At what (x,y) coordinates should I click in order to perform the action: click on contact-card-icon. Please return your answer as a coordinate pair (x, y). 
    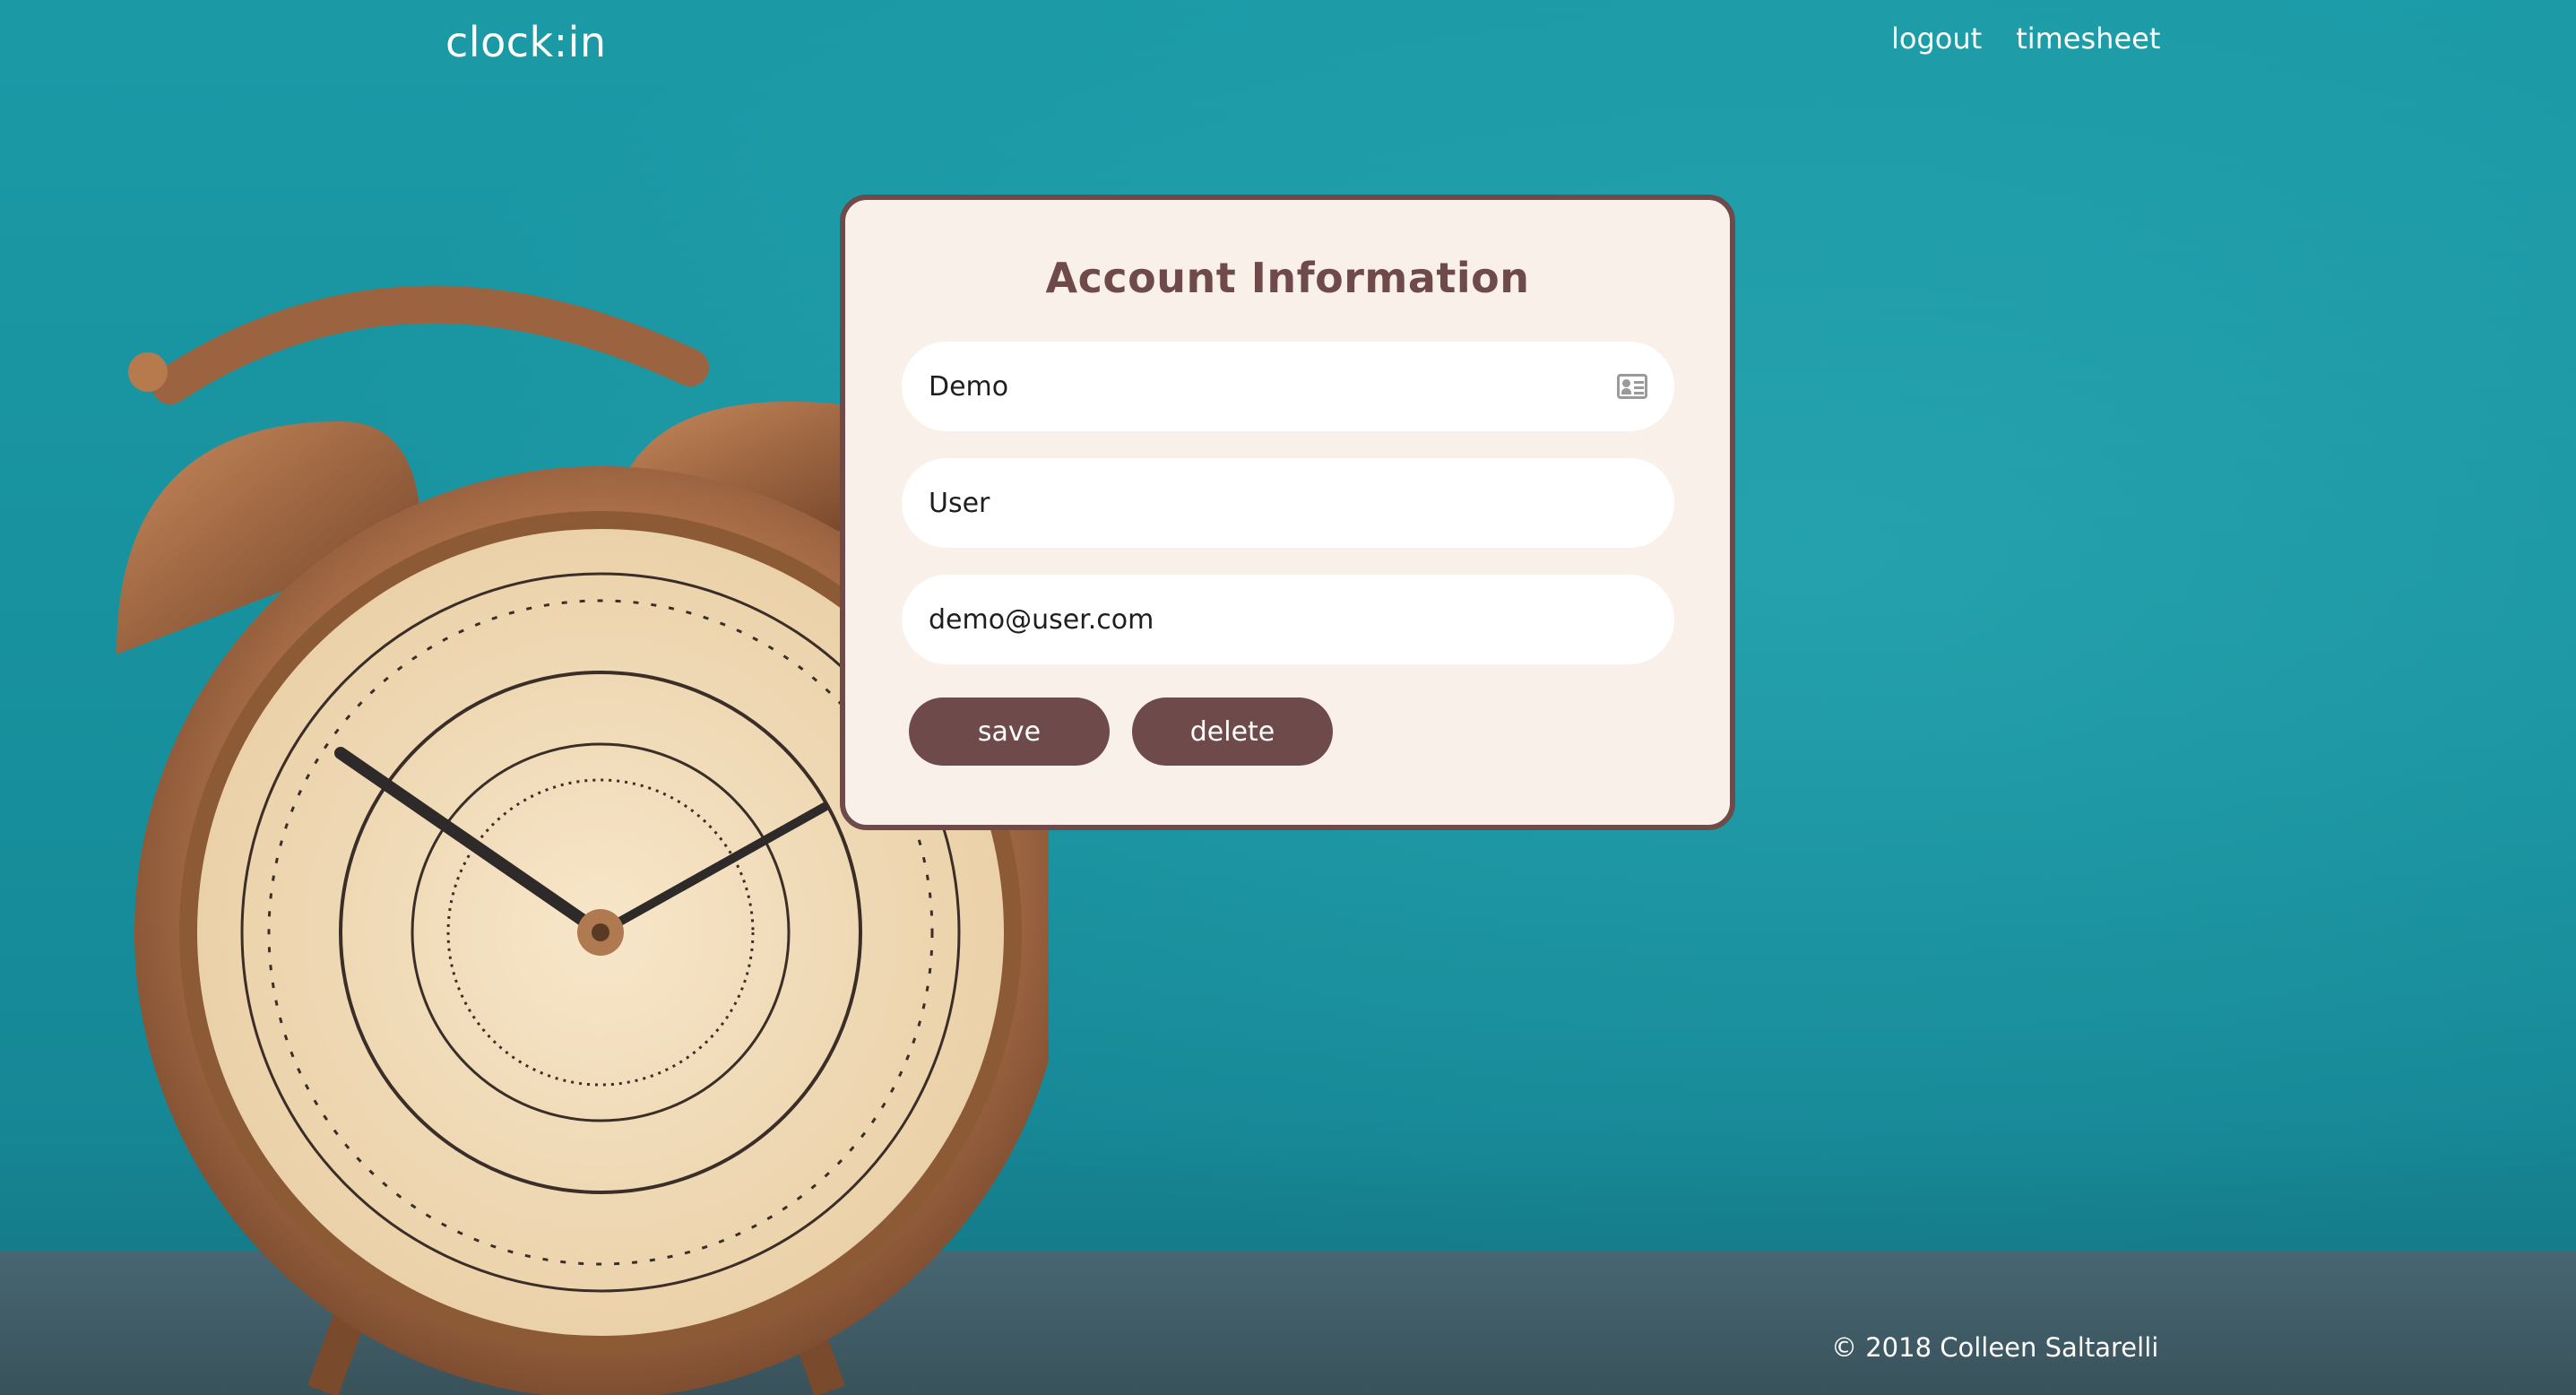
    Looking at the image, I should click on (1632, 386).